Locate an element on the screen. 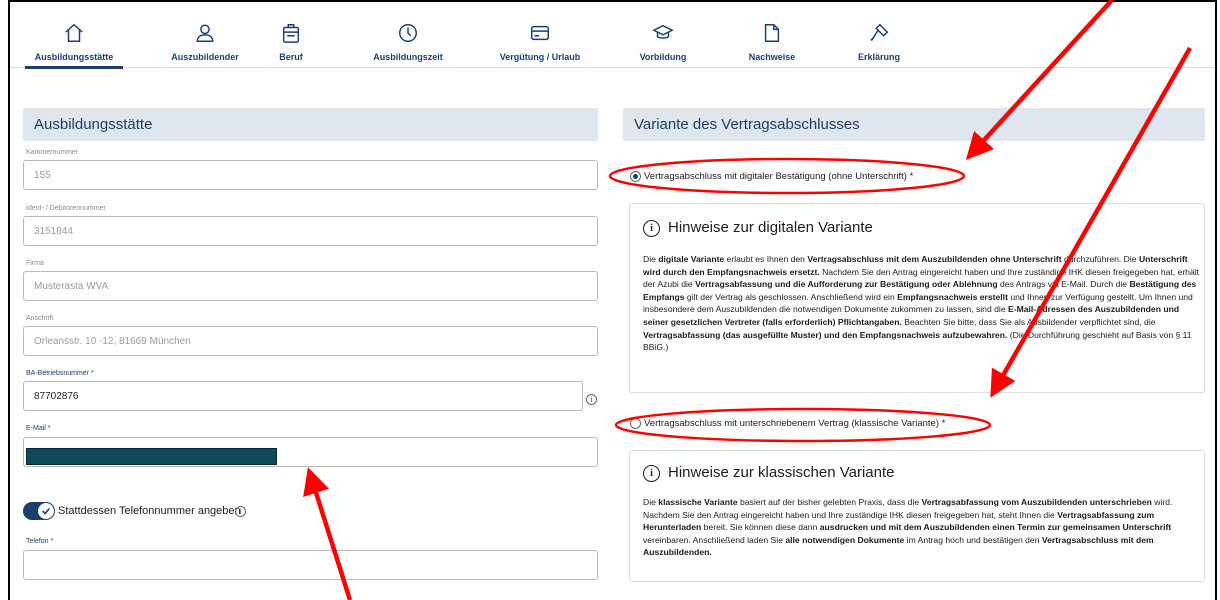 Image resolution: width=1220 pixels, height=600 pixels. nav-tab-label: Nachweise is located at coordinates (772, 57).